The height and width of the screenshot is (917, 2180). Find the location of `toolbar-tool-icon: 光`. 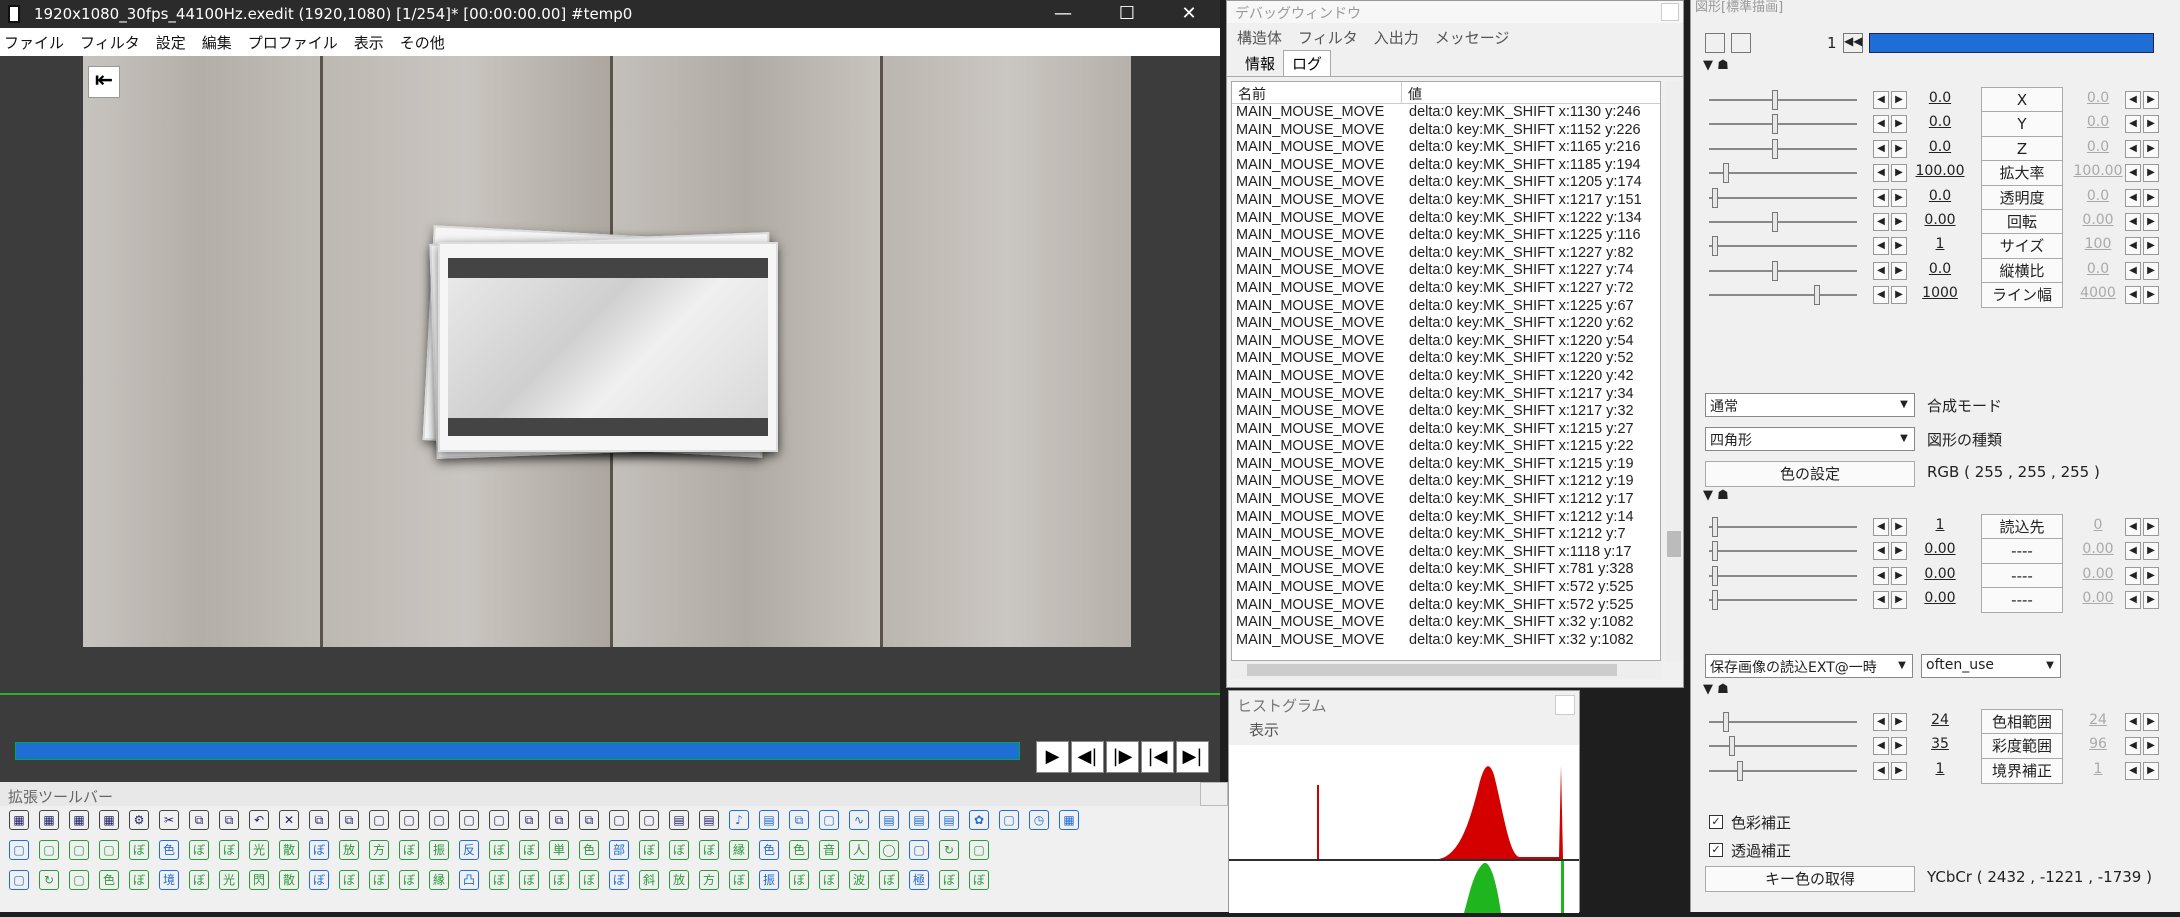

toolbar-tool-icon: 光 is located at coordinates (229, 880).